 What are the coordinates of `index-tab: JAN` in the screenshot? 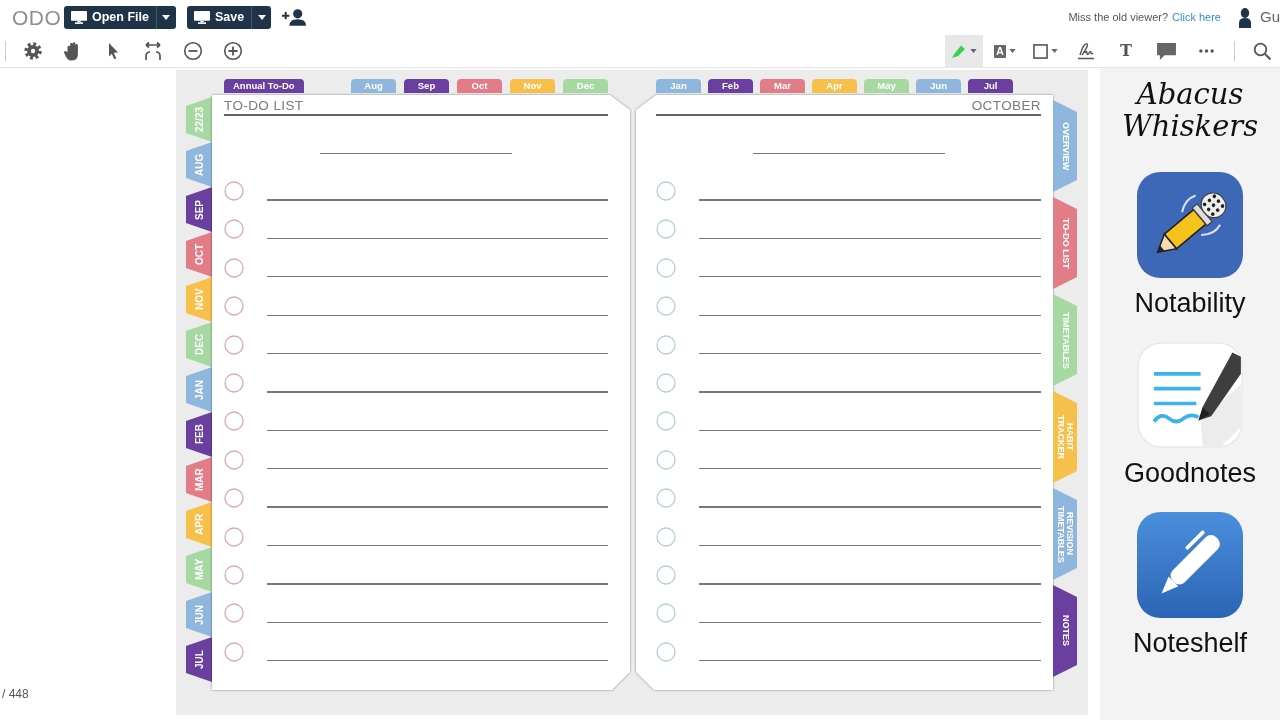 It's located at (199, 389).